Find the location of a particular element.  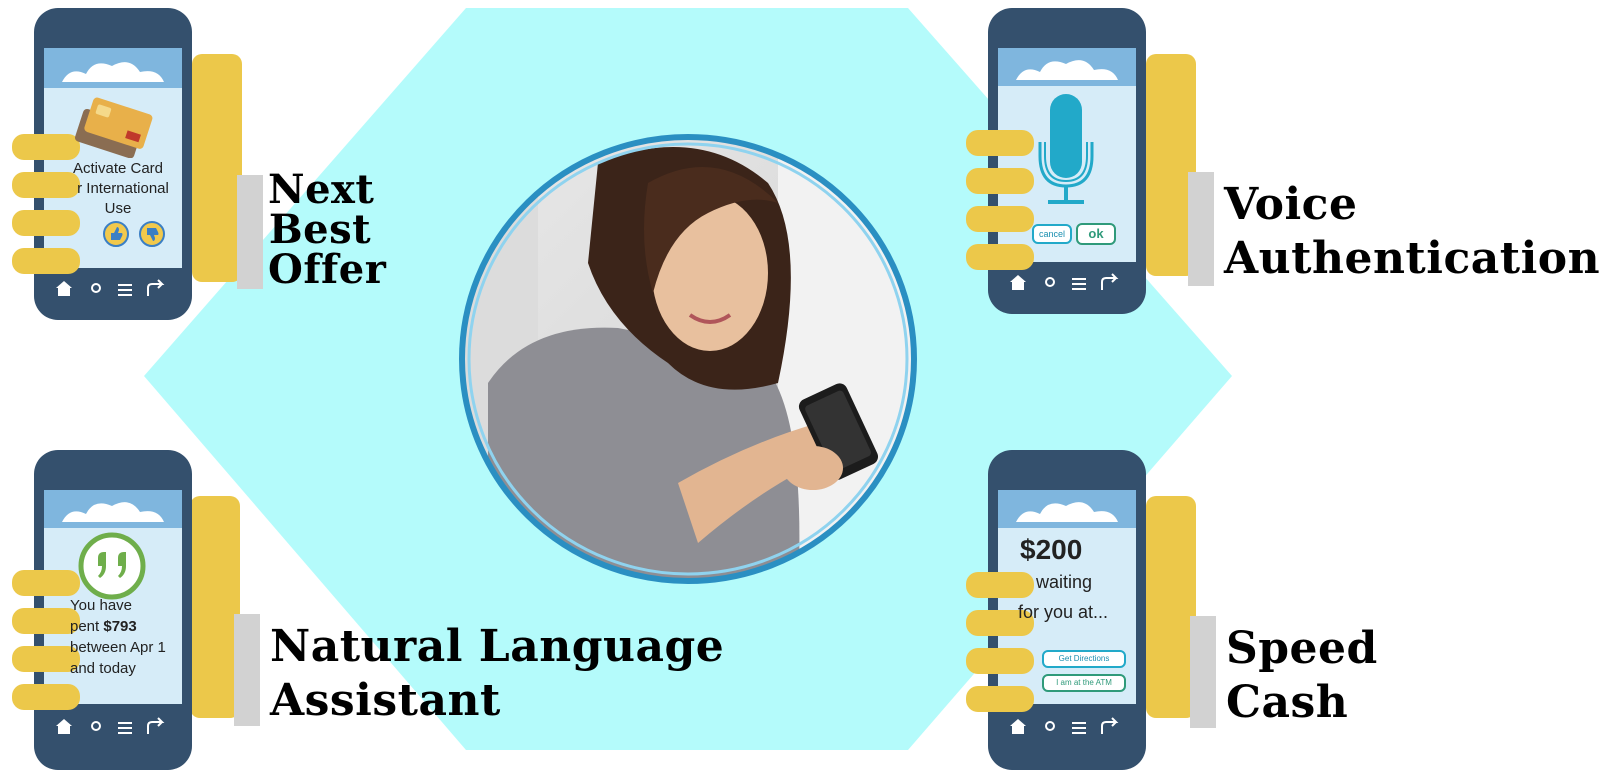

label-voice: Voice is located at coordinates (1291, 204).